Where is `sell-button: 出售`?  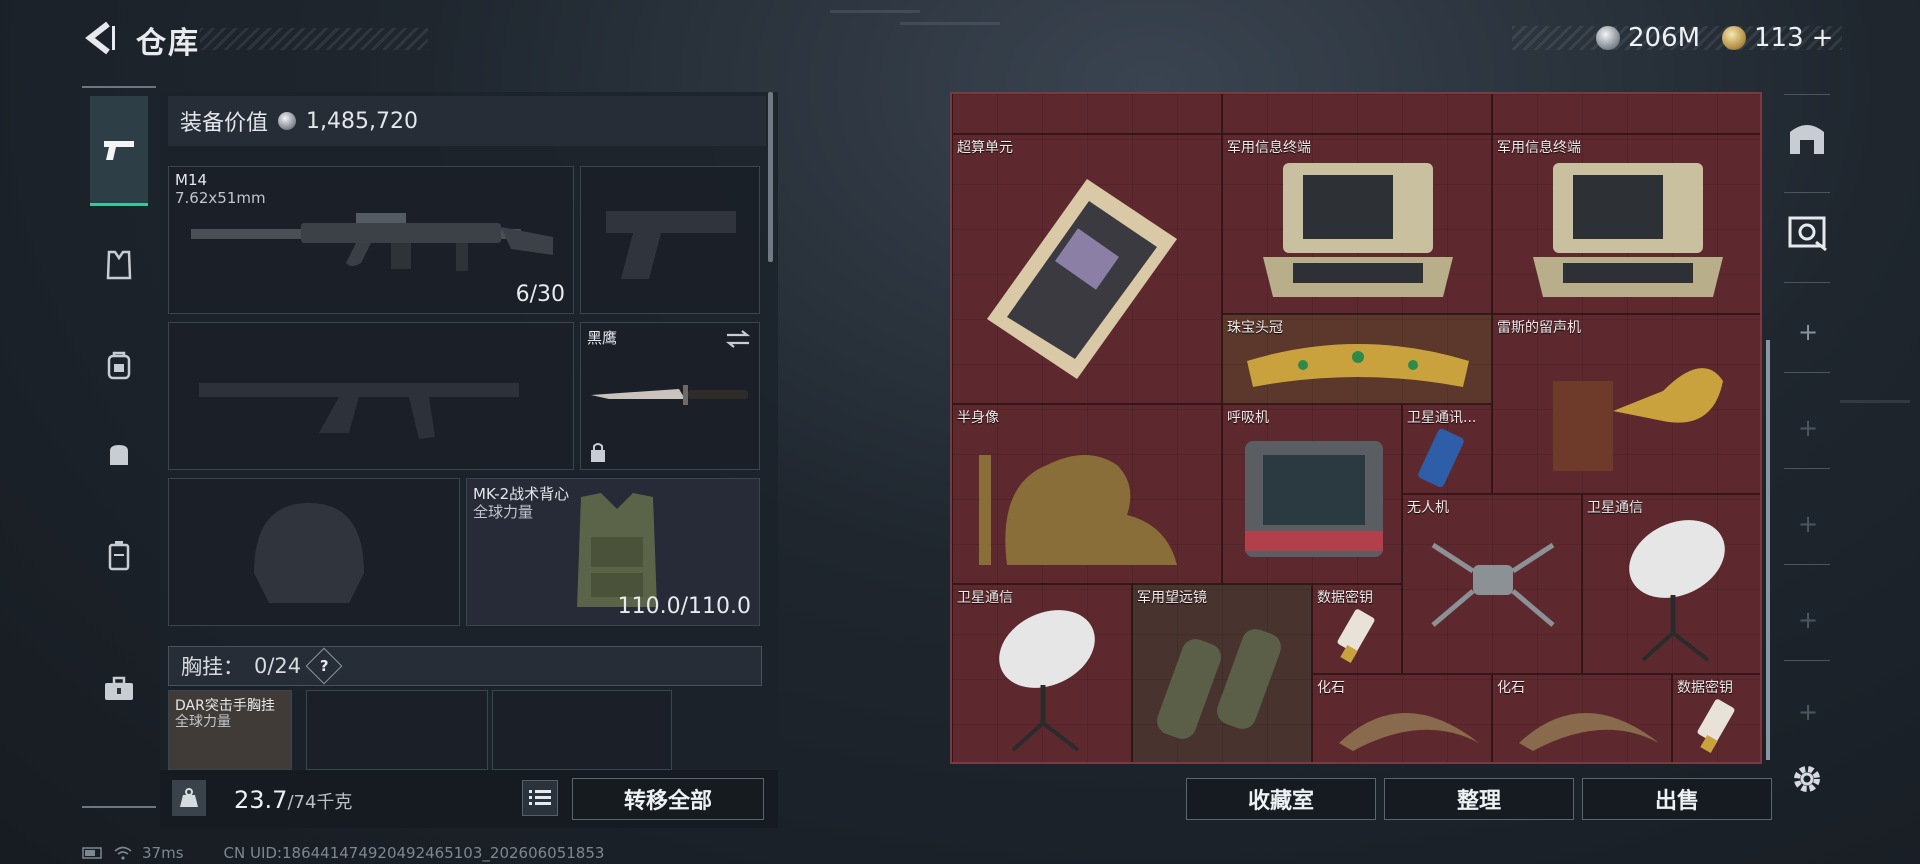
sell-button: 出售 is located at coordinates (1677, 799).